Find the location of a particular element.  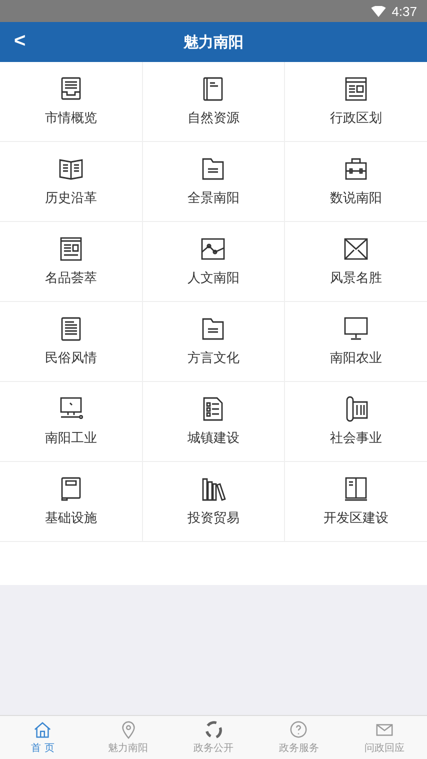

grid-item-label: 开发区建设 is located at coordinates (356, 518).